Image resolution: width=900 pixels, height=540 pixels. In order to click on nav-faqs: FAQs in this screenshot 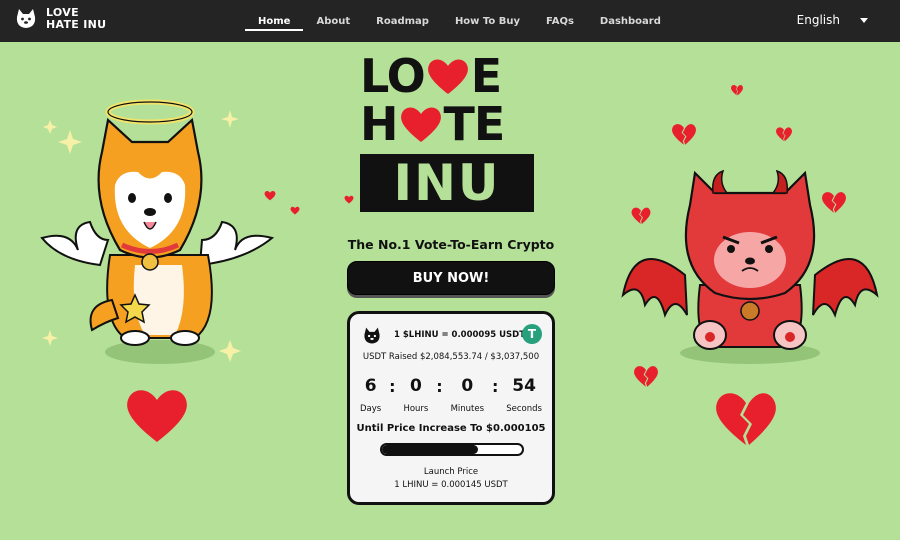, I will do `click(560, 21)`.